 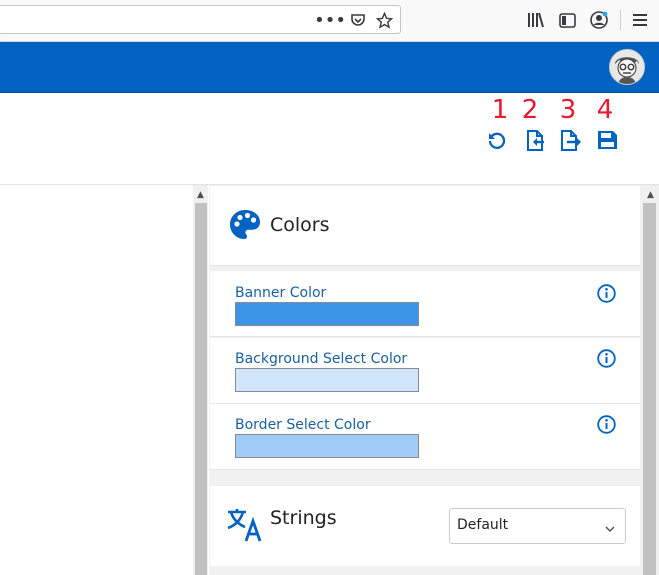 I want to click on translate-icon, so click(x=245, y=525).